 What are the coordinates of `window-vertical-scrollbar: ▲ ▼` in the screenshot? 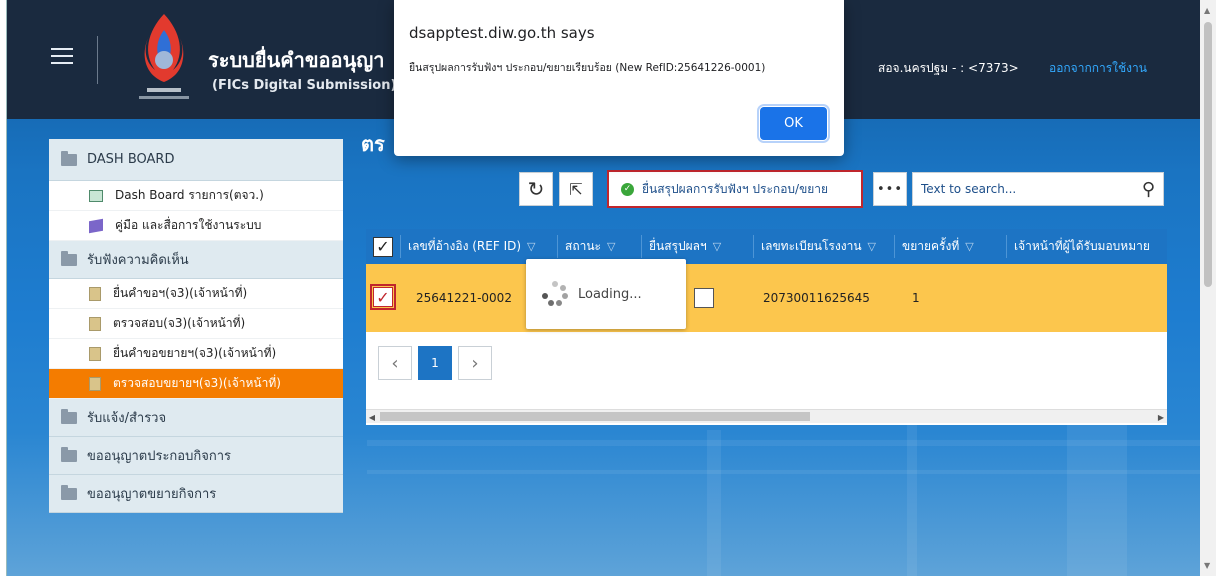 It's located at (1208, 288).